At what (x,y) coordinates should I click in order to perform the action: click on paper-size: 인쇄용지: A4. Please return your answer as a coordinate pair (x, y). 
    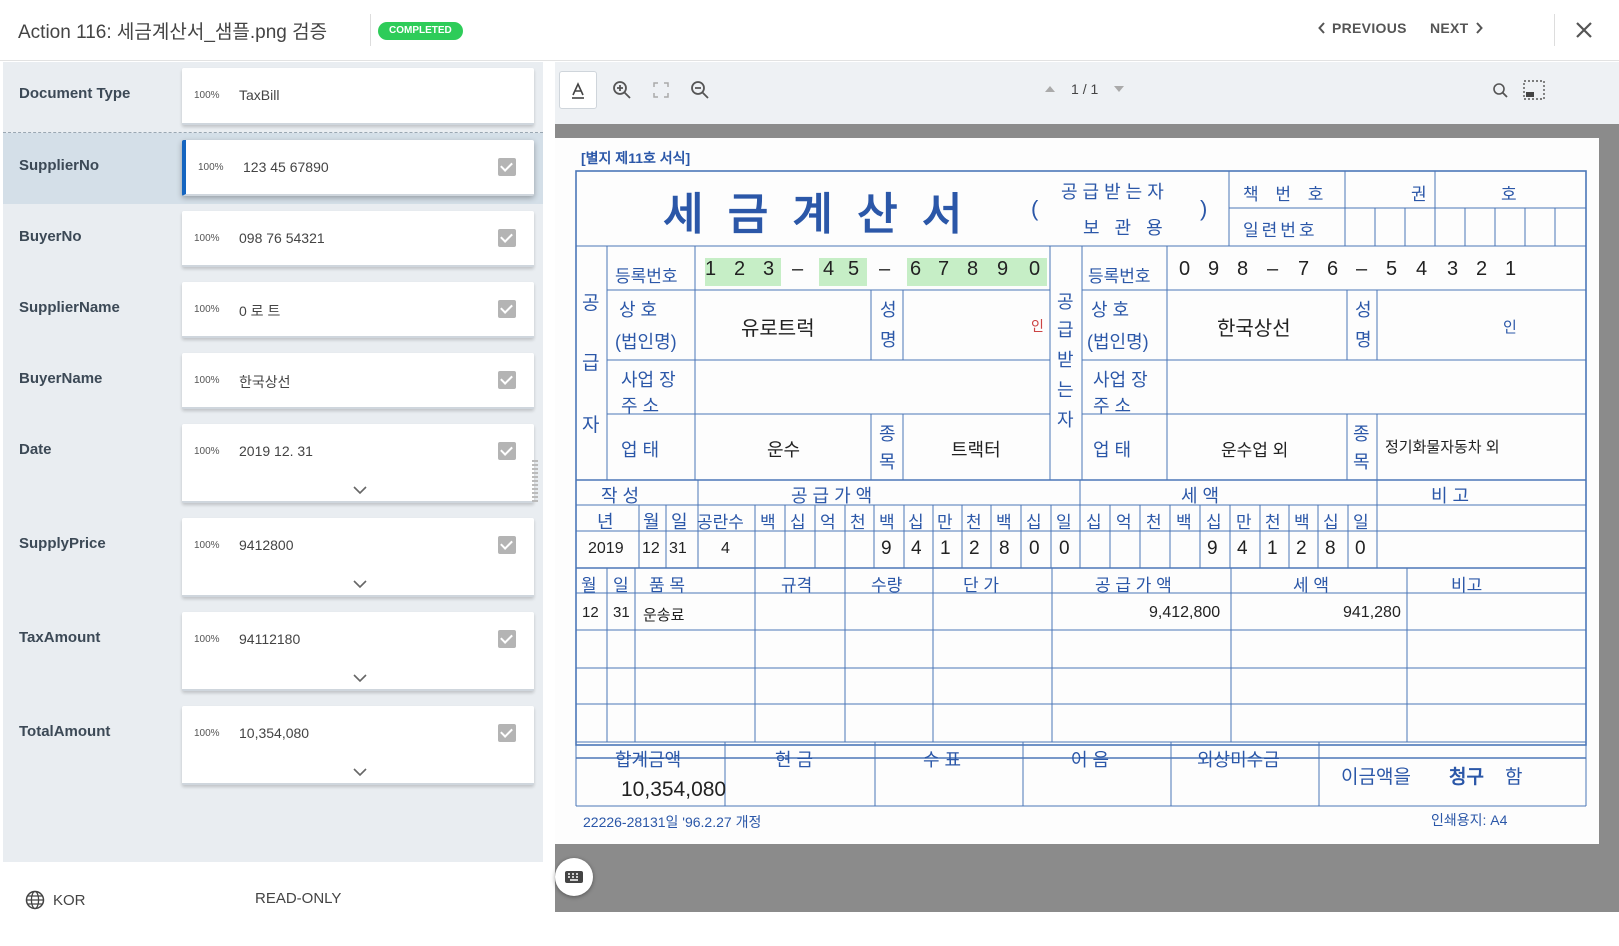
    Looking at the image, I should click on (1469, 820).